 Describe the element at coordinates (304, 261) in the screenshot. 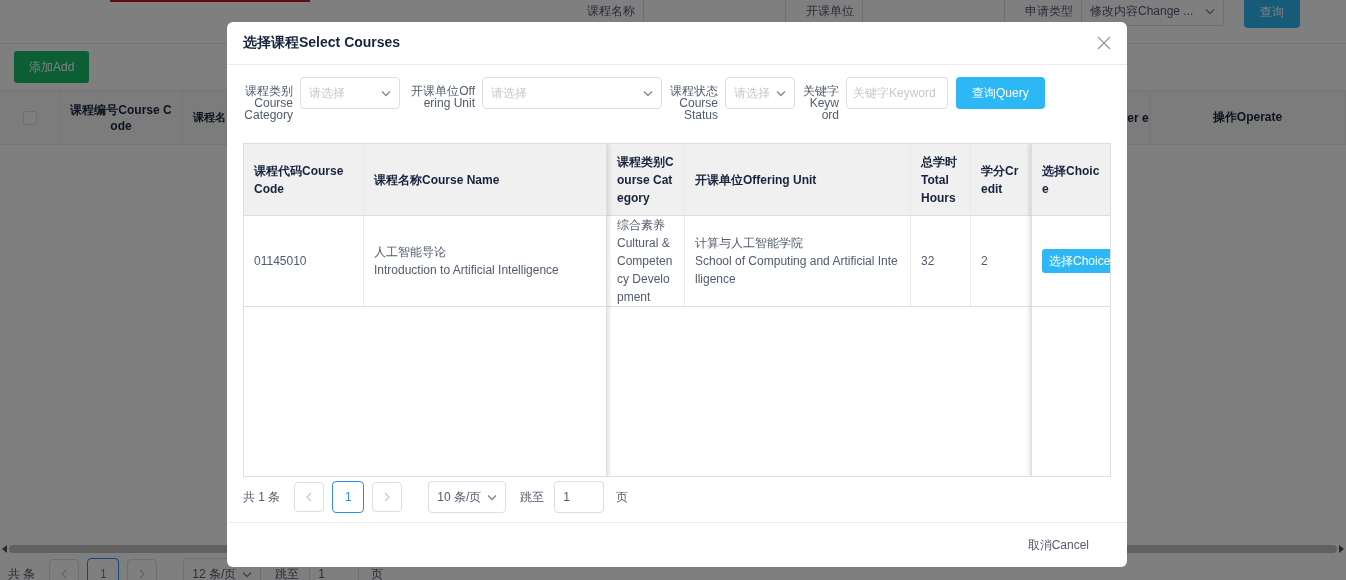

I see `table-cell: 01145010` at that location.